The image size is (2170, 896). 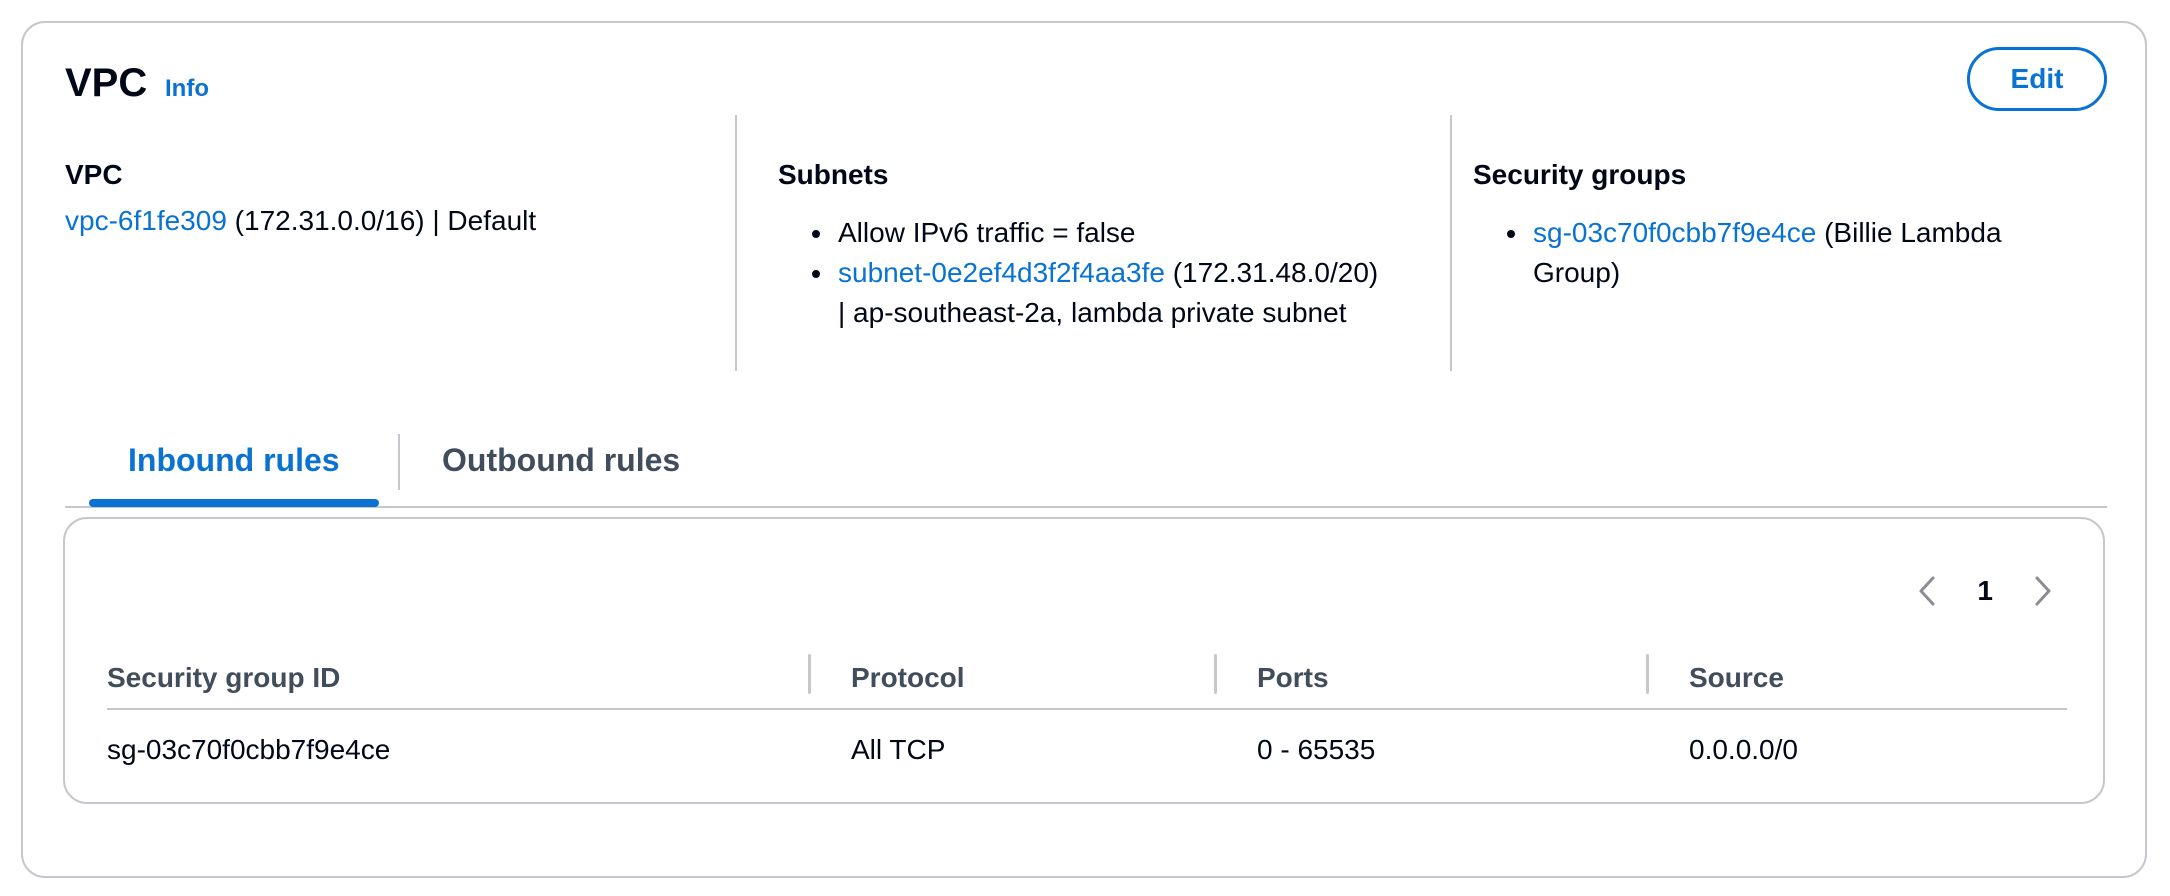 What do you see at coordinates (898, 749) in the screenshot?
I see `cell-protocol: All TCP` at bounding box center [898, 749].